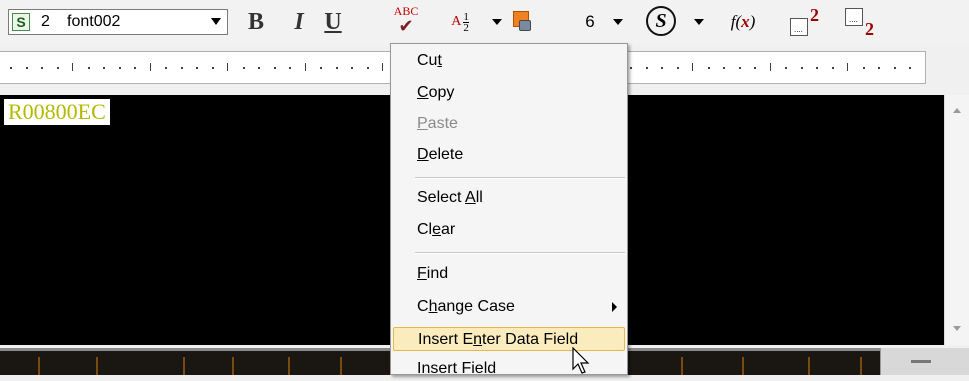  I want to click on italic-button: I, so click(299, 22).